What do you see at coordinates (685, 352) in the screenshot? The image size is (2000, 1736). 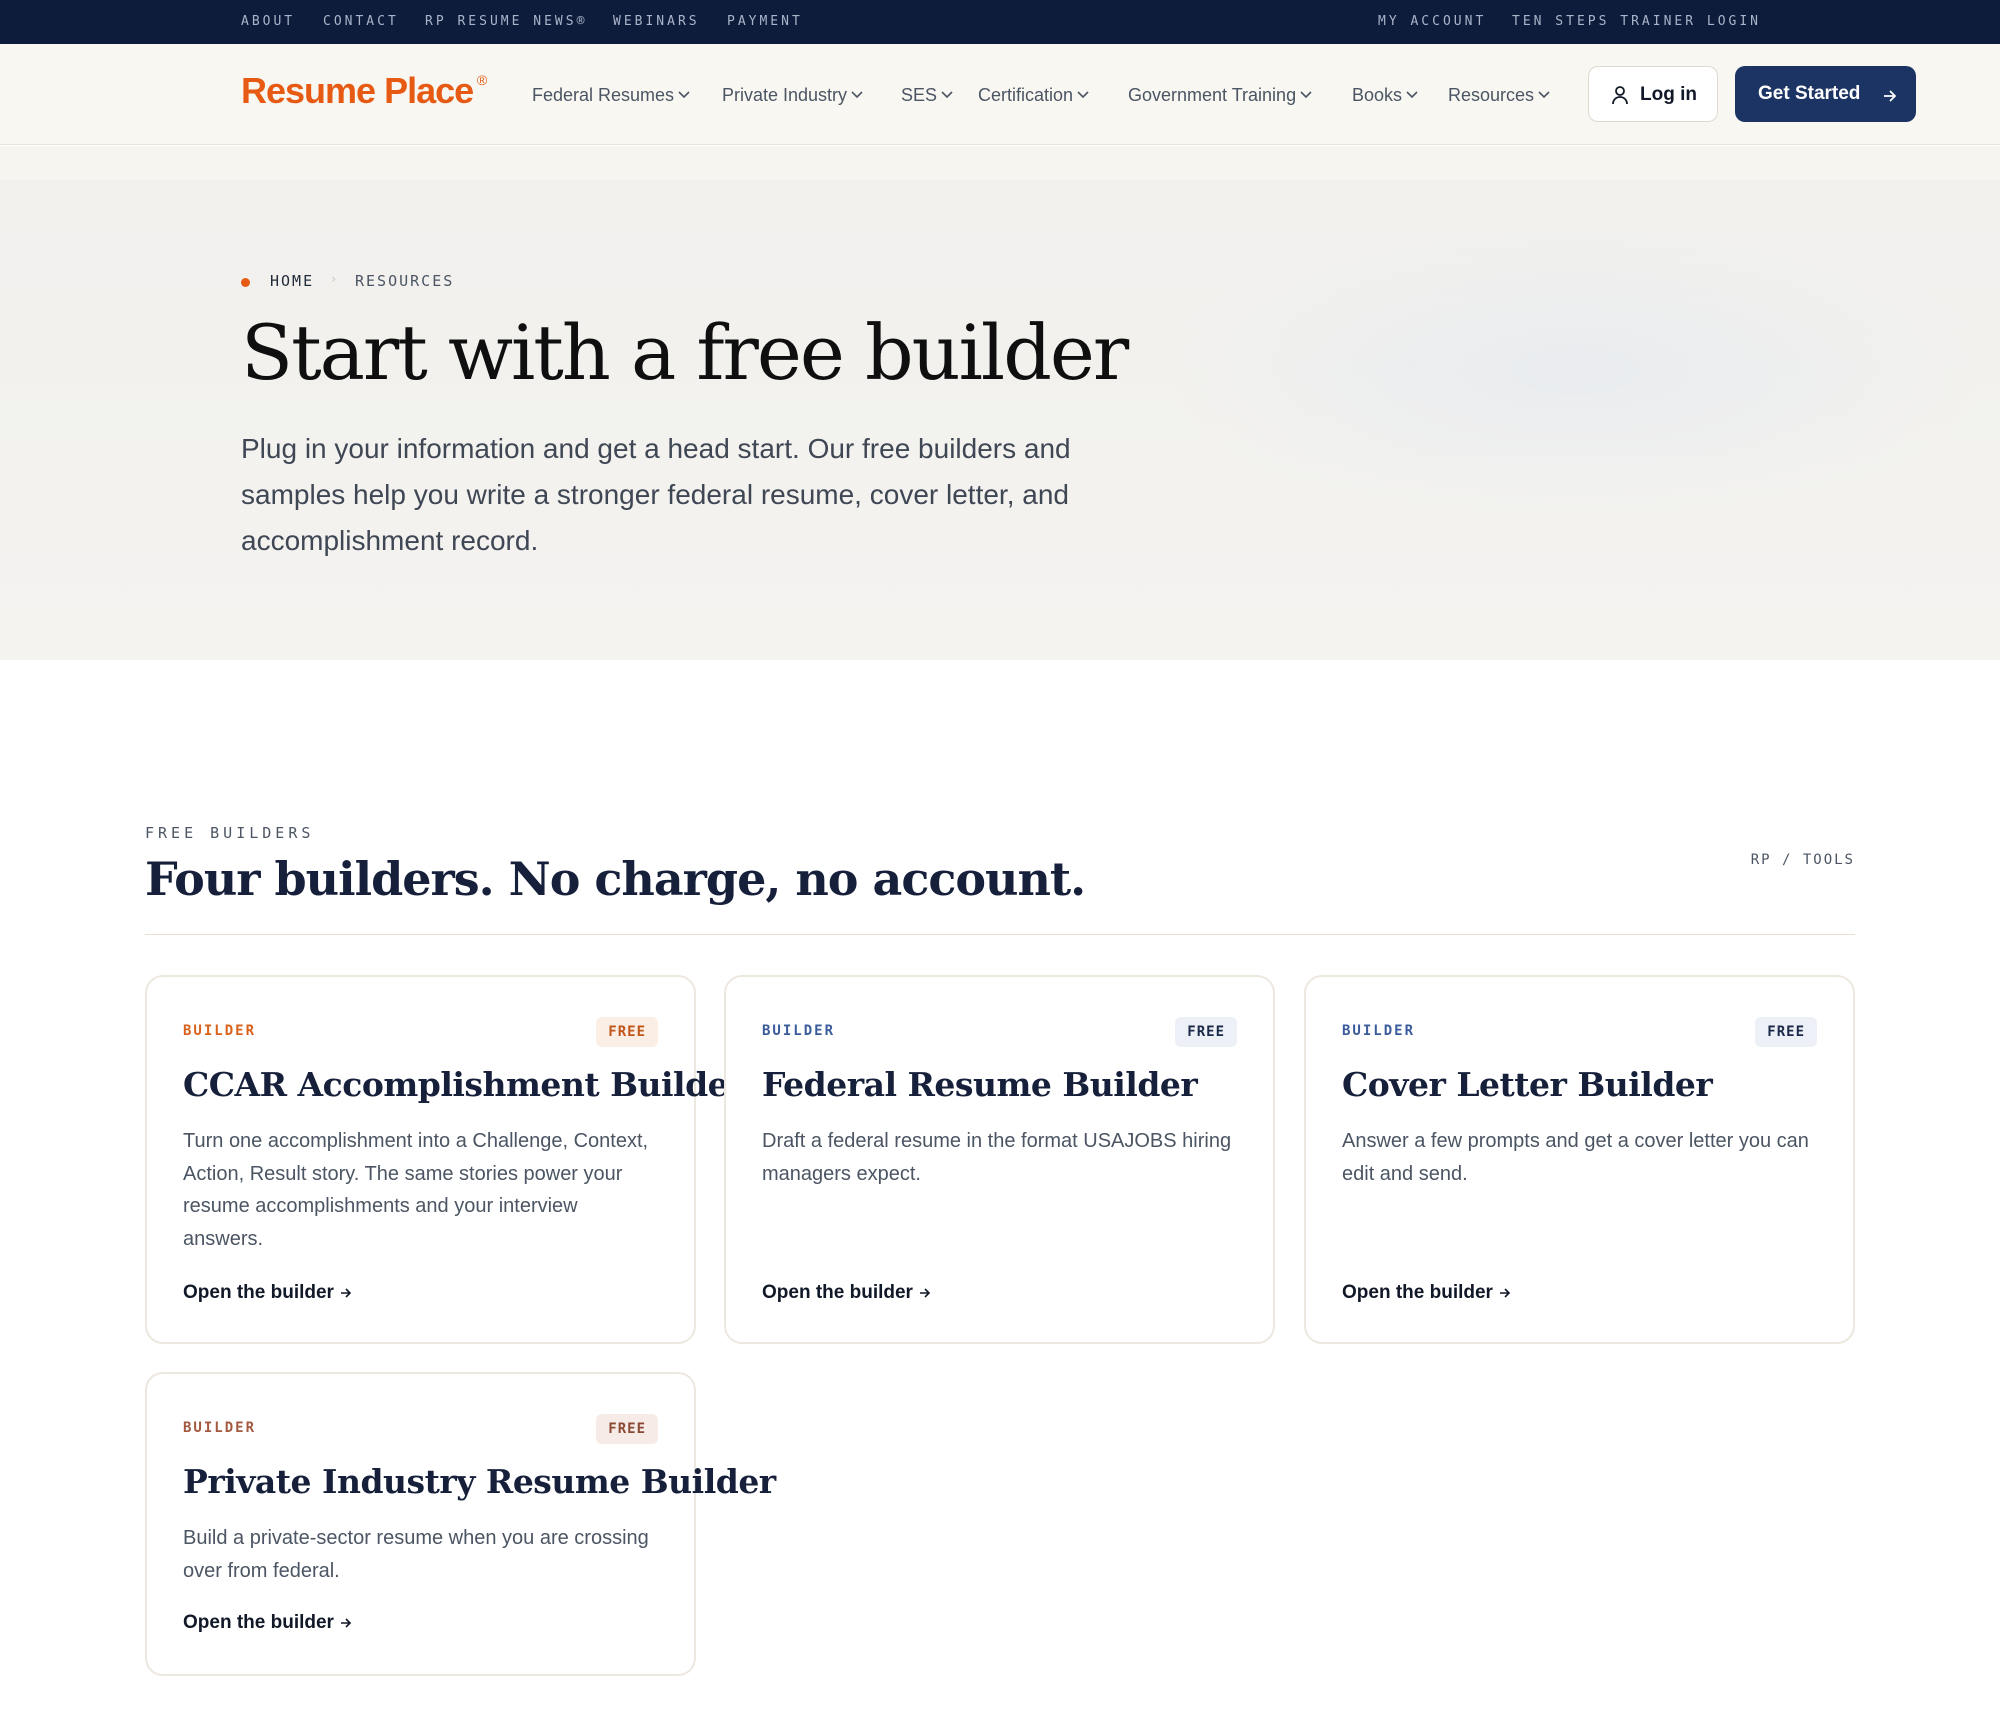 I see `page-title: Start with a free builder` at bounding box center [685, 352].